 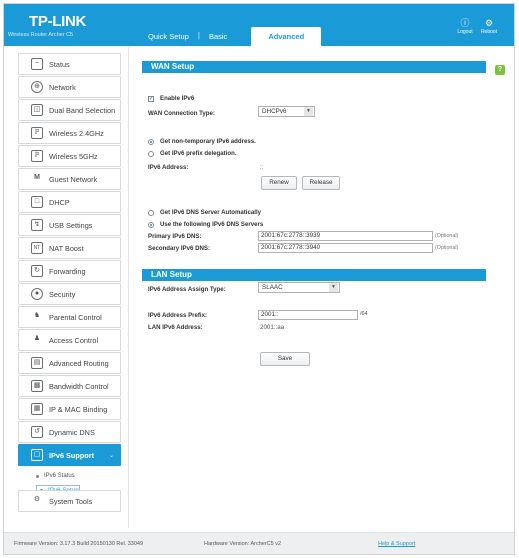 I want to click on secondary-dns-label: Secondary IPv6 DNS:, so click(x=179, y=248).